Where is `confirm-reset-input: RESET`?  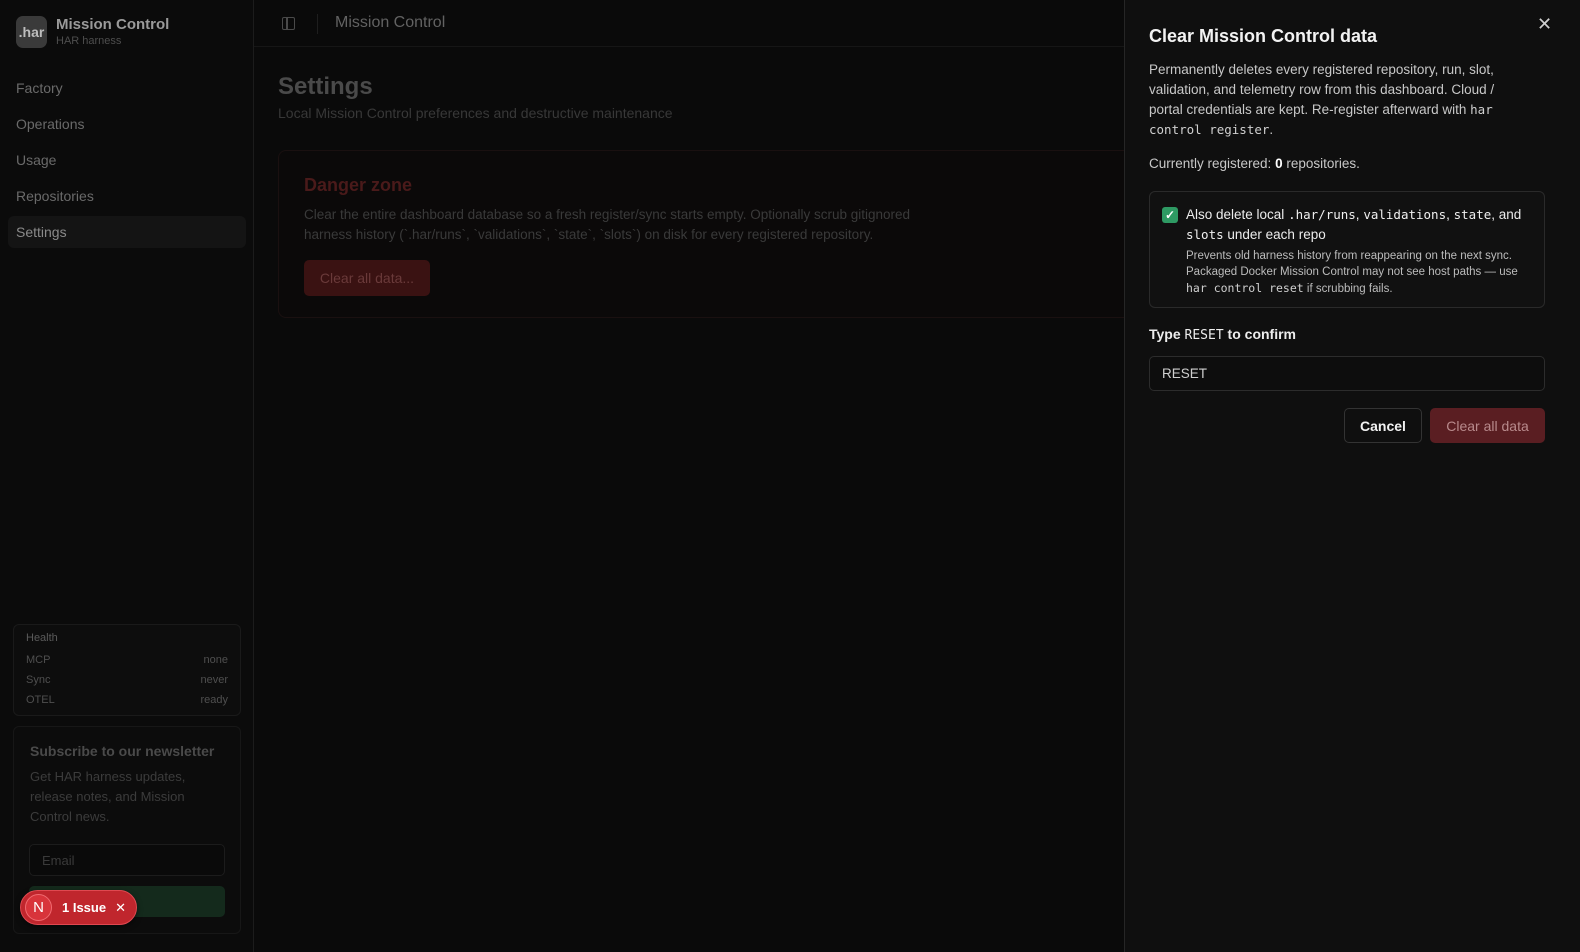 confirm-reset-input: RESET is located at coordinates (1347, 373).